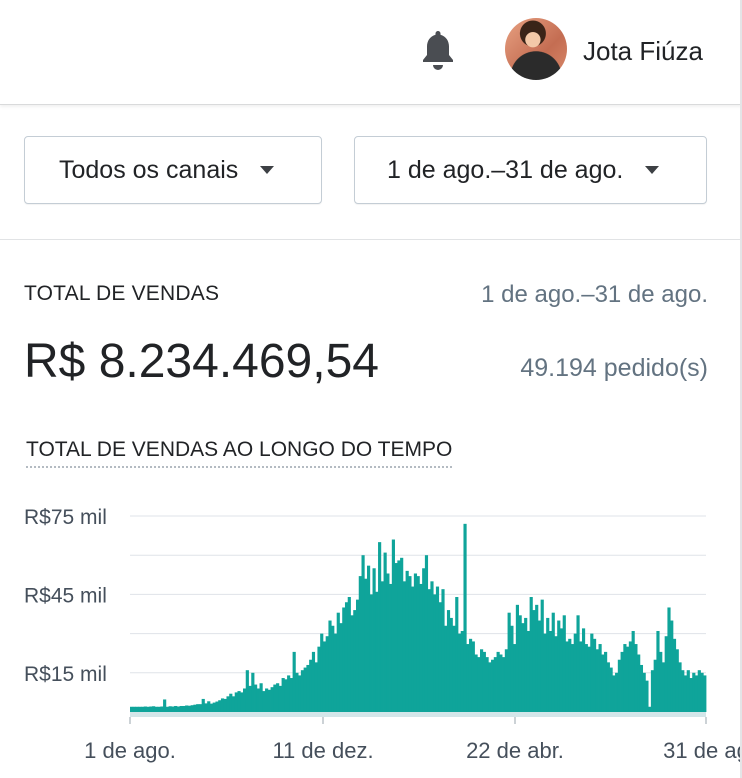 Image resolution: width=742 pixels, height=778 pixels. I want to click on chart-title: TOTAL DE VENDAS AO LONGO DO TEMPO, so click(239, 453).